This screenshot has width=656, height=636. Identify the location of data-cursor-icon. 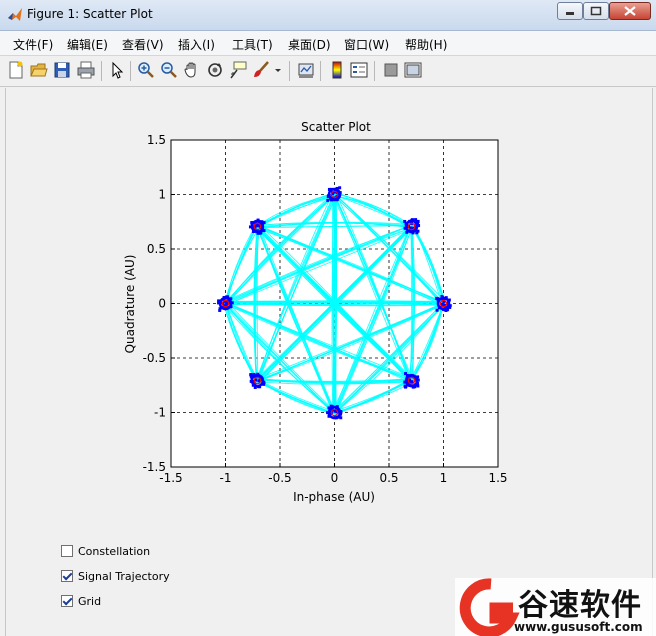
(238, 70).